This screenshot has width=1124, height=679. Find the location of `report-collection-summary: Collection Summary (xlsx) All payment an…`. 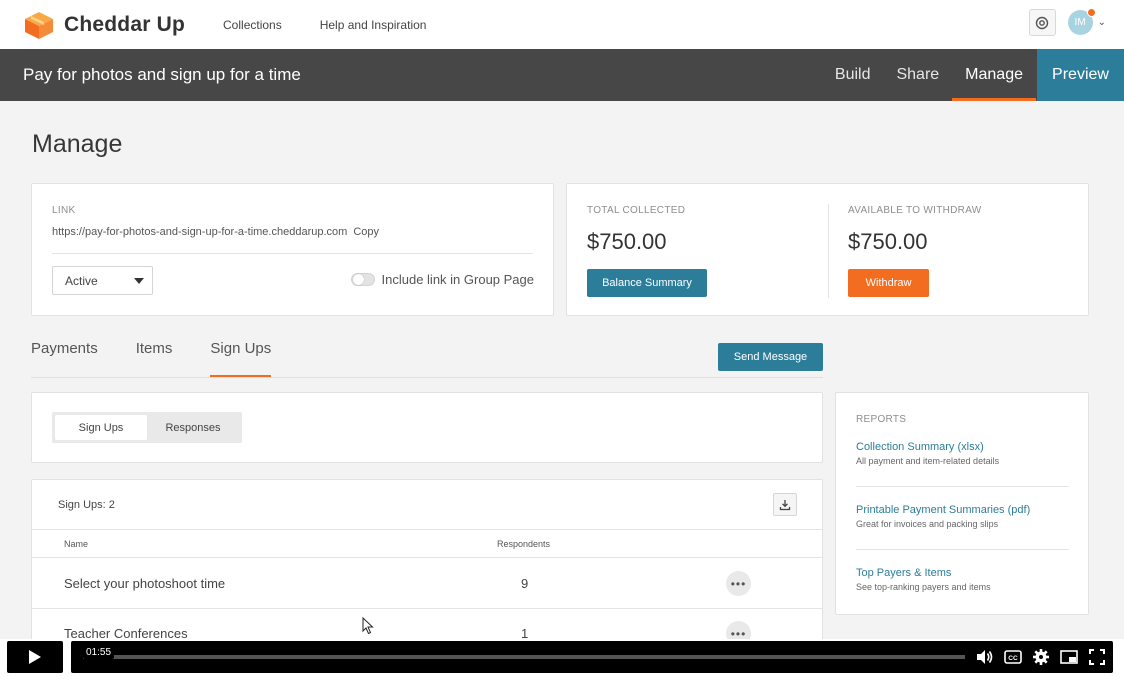

report-collection-summary: Collection Summary (xlsx) All payment an… is located at coordinates (927, 453).